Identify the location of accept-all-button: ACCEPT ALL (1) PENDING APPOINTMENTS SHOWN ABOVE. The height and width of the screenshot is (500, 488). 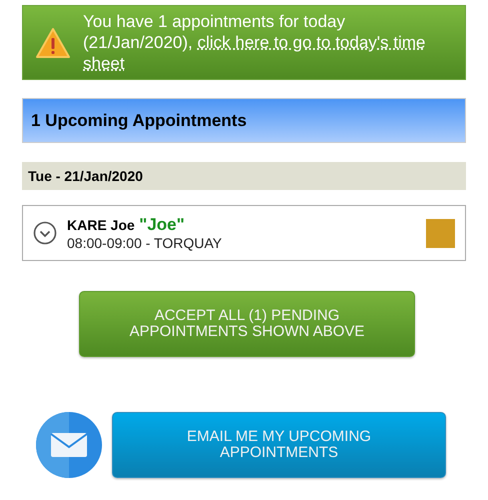
(247, 324).